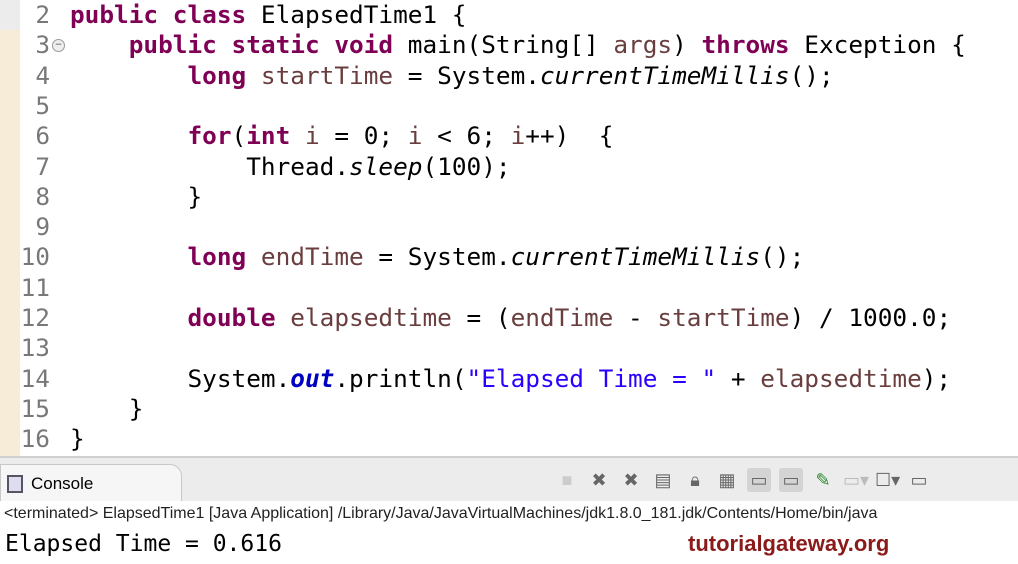 The width and height of the screenshot is (1018, 564). I want to click on line-number: 9, so click(42, 227).